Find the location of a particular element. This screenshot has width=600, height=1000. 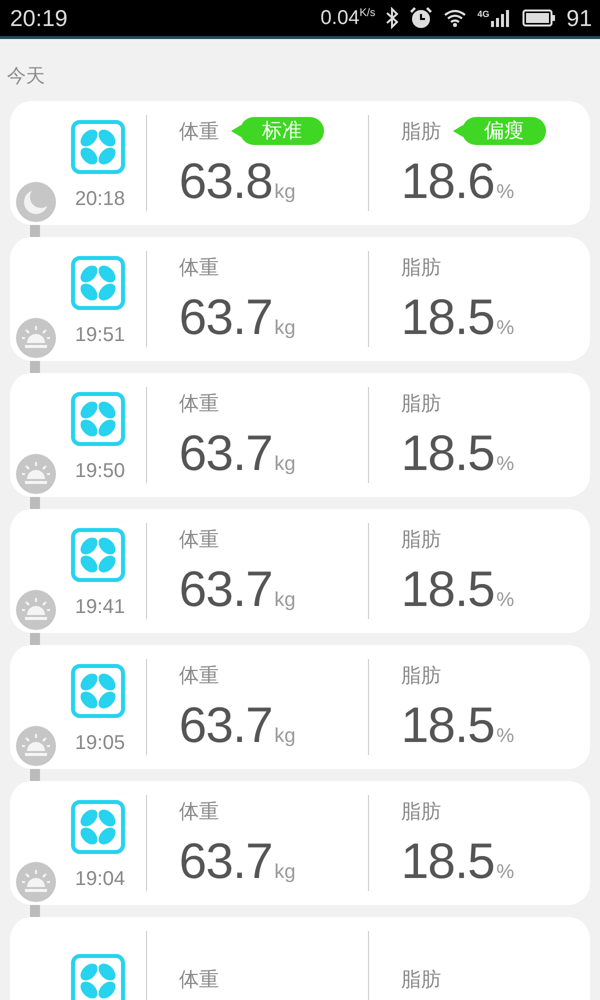

record-time: 20:18 is located at coordinates (99, 199).